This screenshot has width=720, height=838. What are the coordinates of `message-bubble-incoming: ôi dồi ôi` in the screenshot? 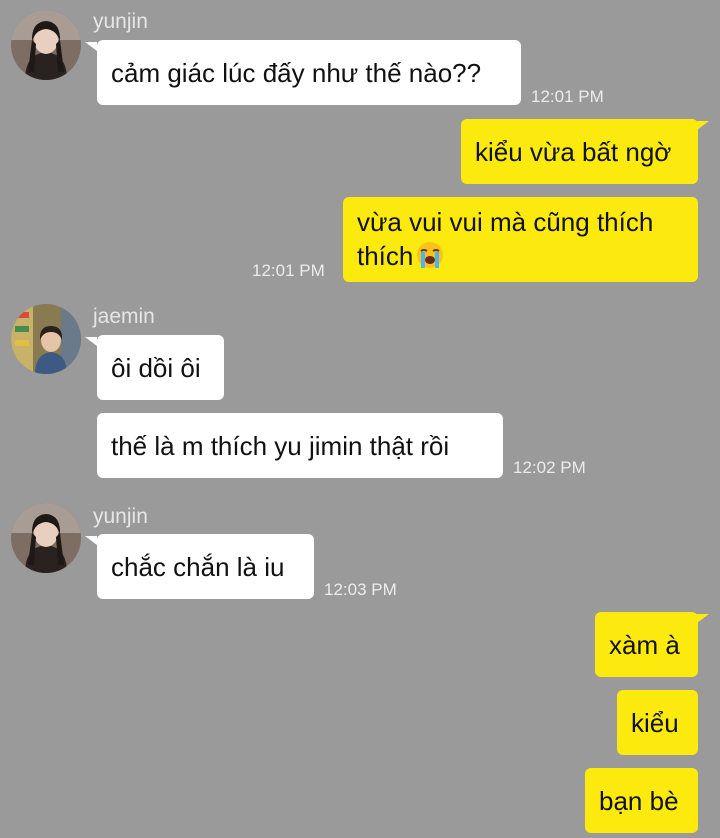 It's located at (160, 367).